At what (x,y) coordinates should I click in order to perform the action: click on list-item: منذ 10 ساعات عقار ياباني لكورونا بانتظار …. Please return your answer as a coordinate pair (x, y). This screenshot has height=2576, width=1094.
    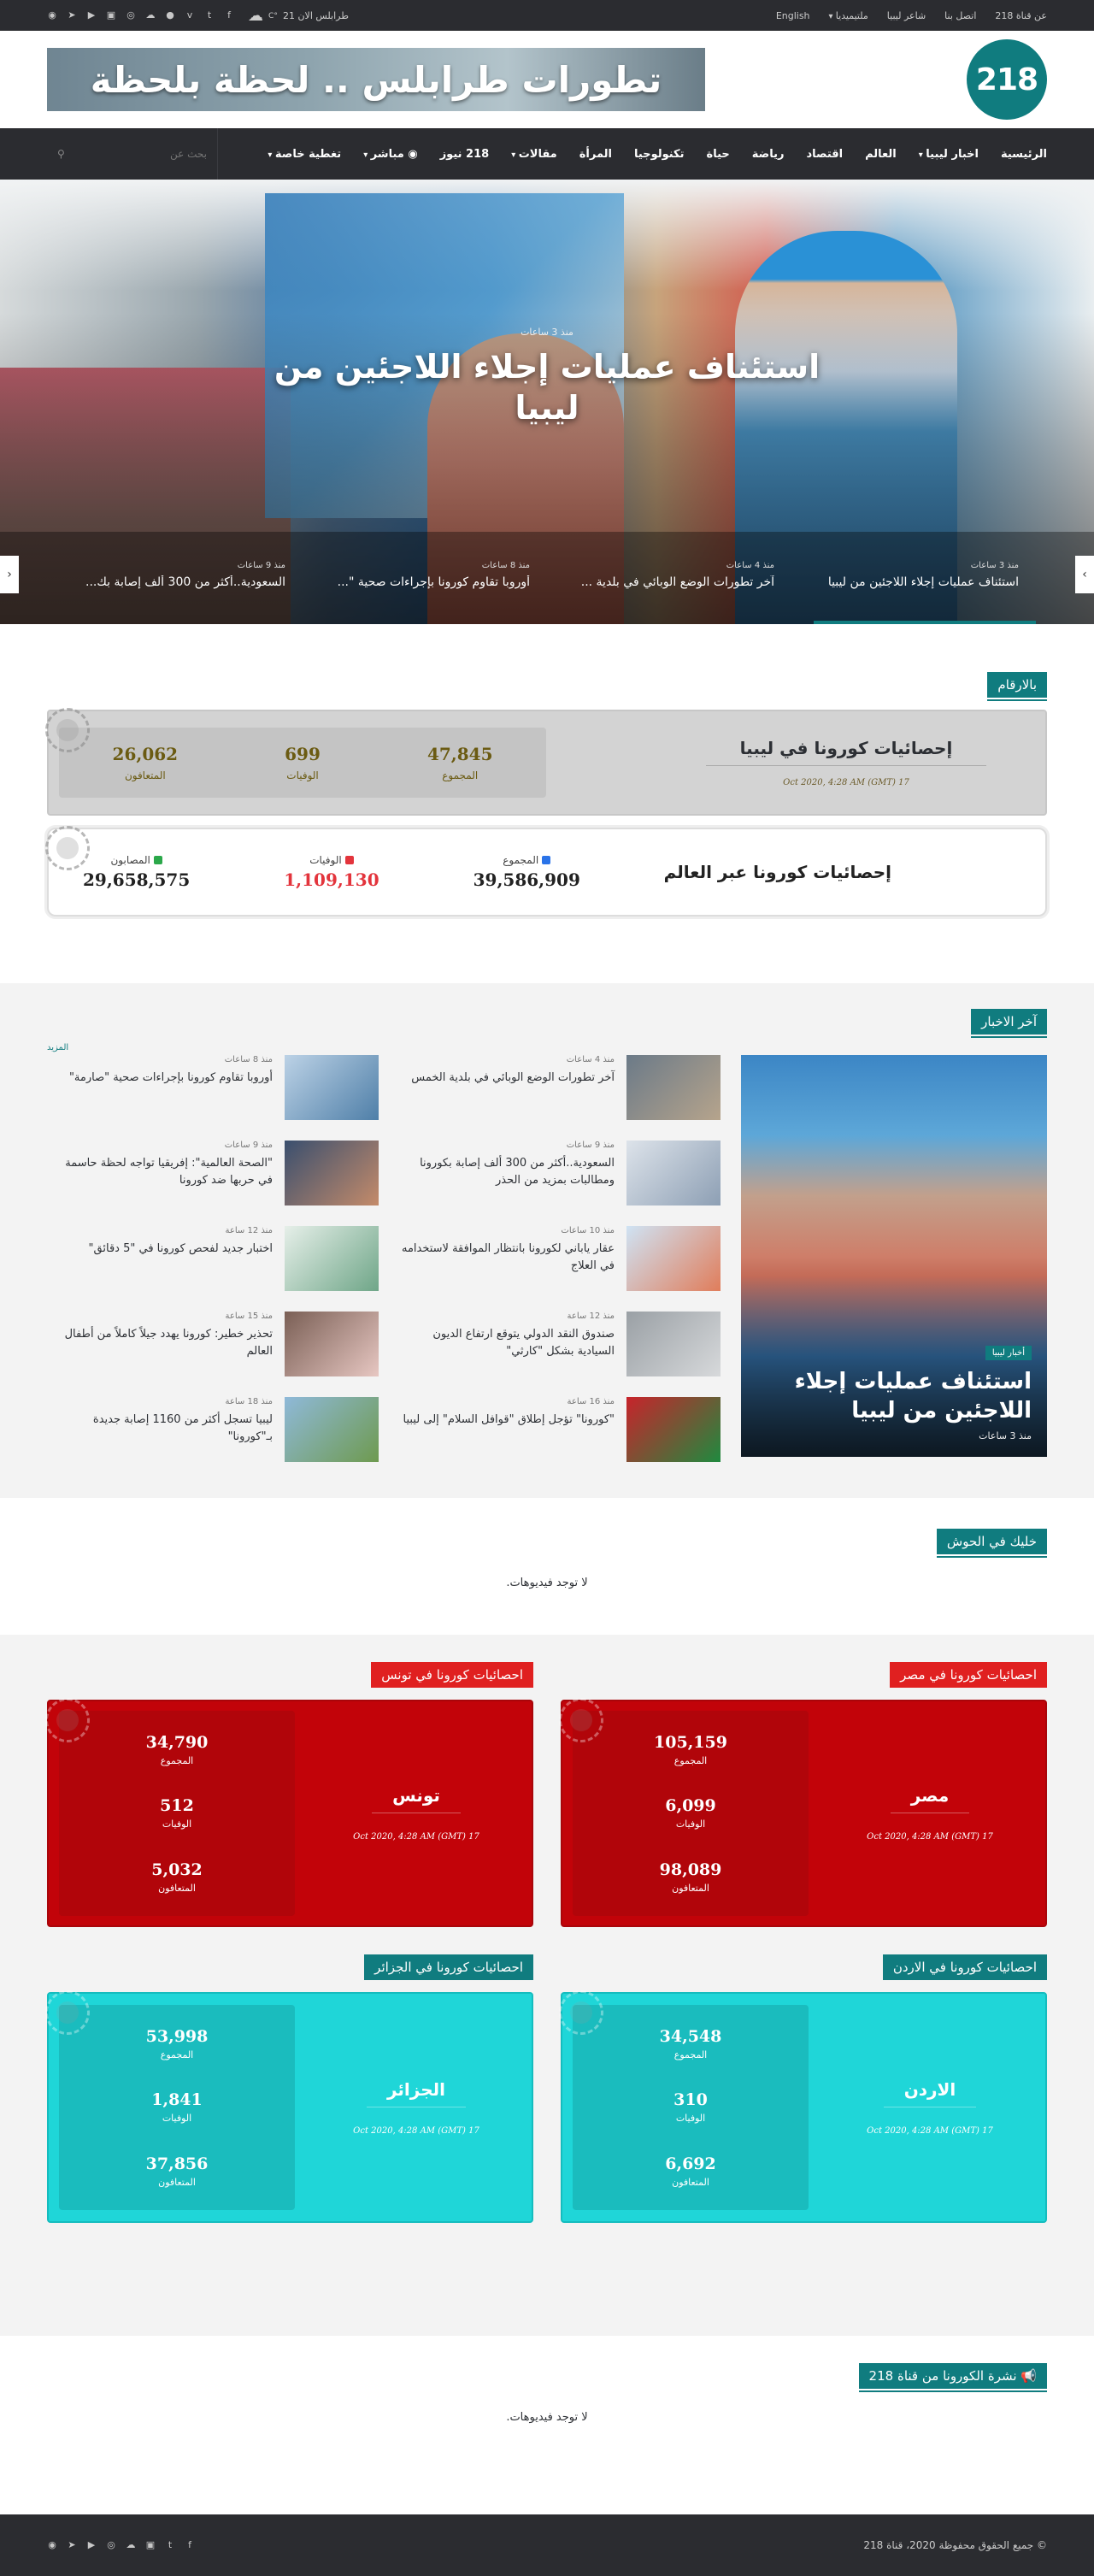
    Looking at the image, I should click on (560, 1258).